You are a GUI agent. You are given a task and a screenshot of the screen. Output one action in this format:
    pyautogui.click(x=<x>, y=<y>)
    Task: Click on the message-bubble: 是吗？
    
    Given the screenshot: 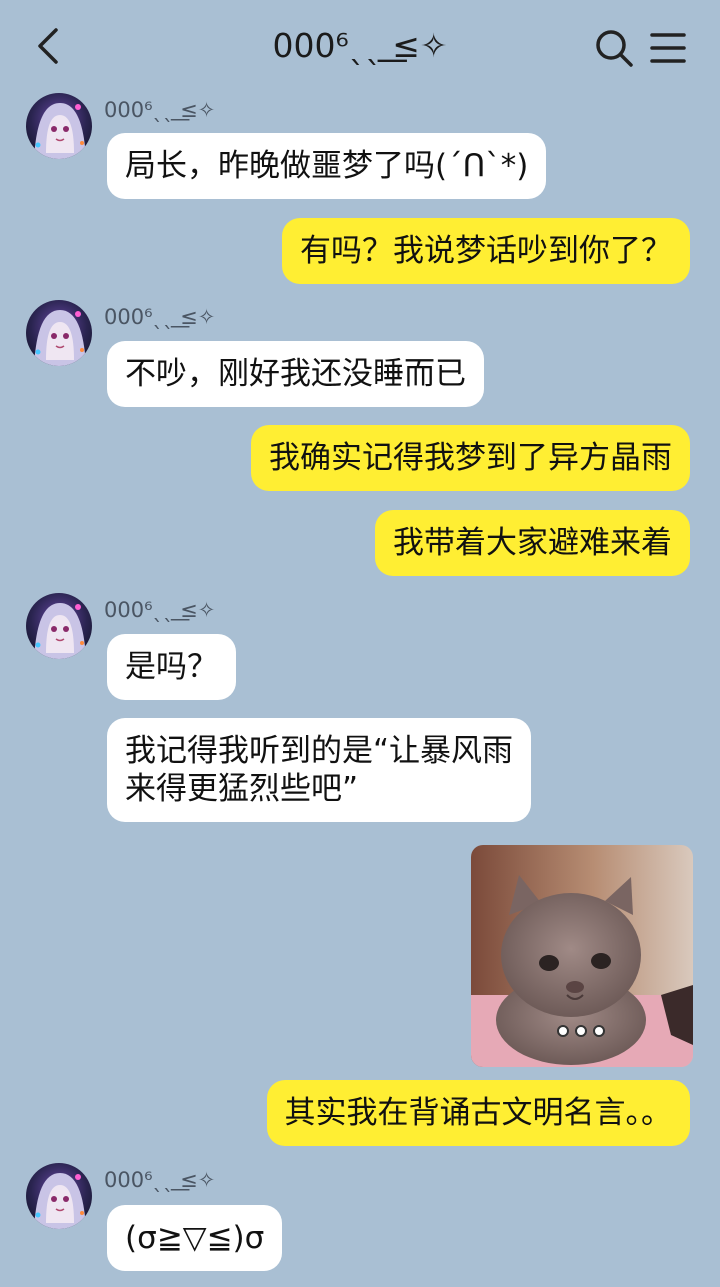 What is the action you would take?
    pyautogui.click(x=171, y=667)
    